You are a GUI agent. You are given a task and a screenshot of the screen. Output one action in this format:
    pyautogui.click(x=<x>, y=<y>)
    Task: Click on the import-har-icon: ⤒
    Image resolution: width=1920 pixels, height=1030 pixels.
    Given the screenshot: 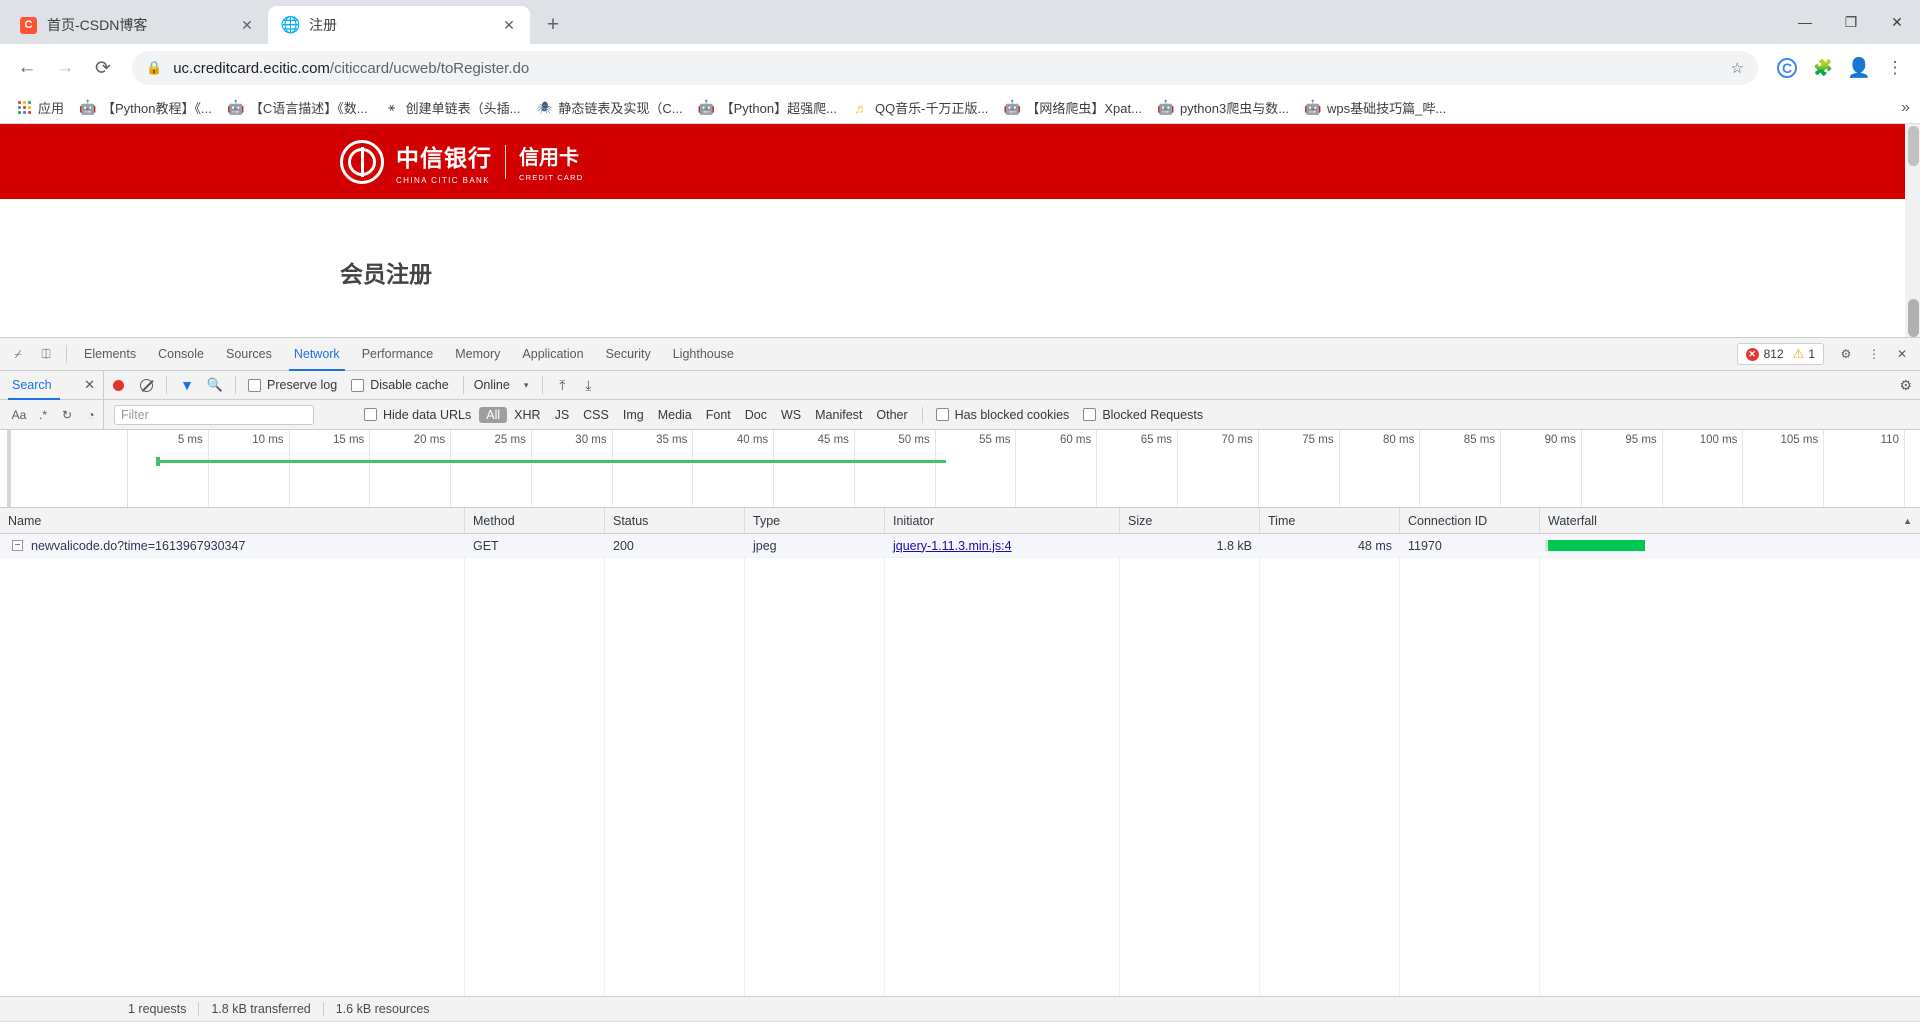 What is the action you would take?
    pyautogui.click(x=562, y=385)
    